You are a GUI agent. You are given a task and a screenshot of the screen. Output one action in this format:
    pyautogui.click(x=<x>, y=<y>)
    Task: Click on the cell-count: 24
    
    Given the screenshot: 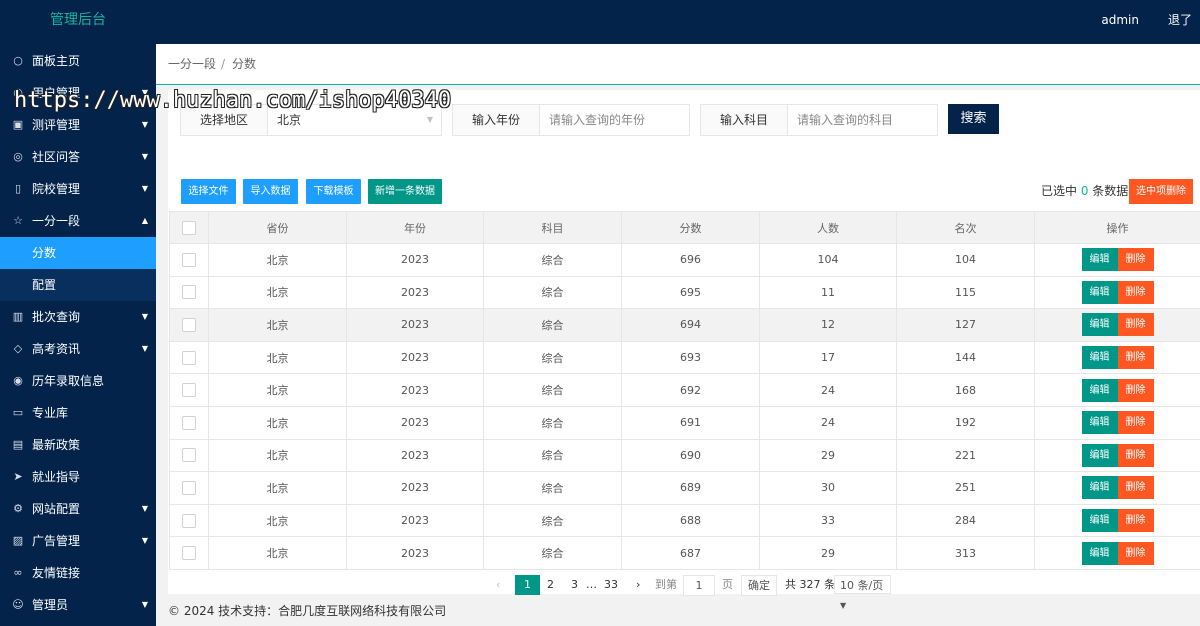 What is the action you would take?
    pyautogui.click(x=828, y=422)
    